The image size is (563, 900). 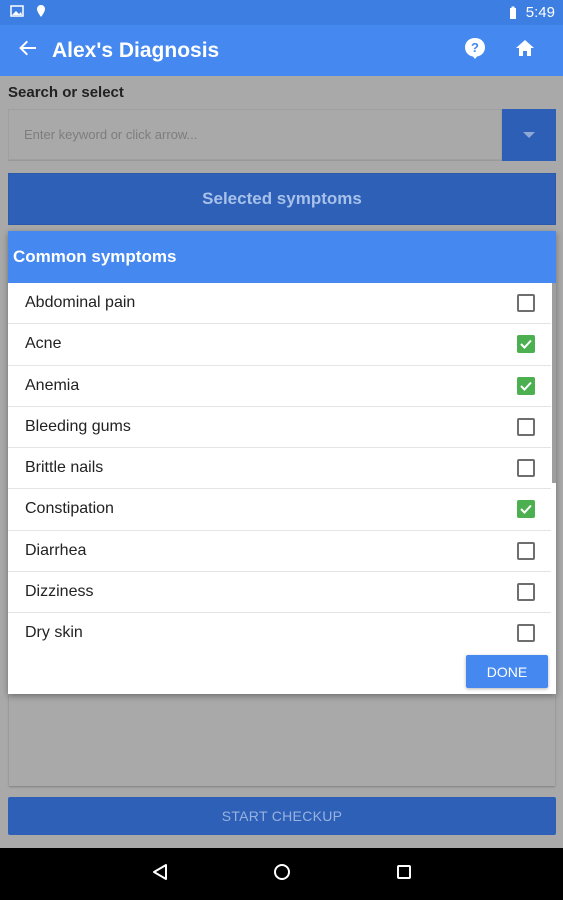 I want to click on symptom-label: Acne, so click(x=43, y=344).